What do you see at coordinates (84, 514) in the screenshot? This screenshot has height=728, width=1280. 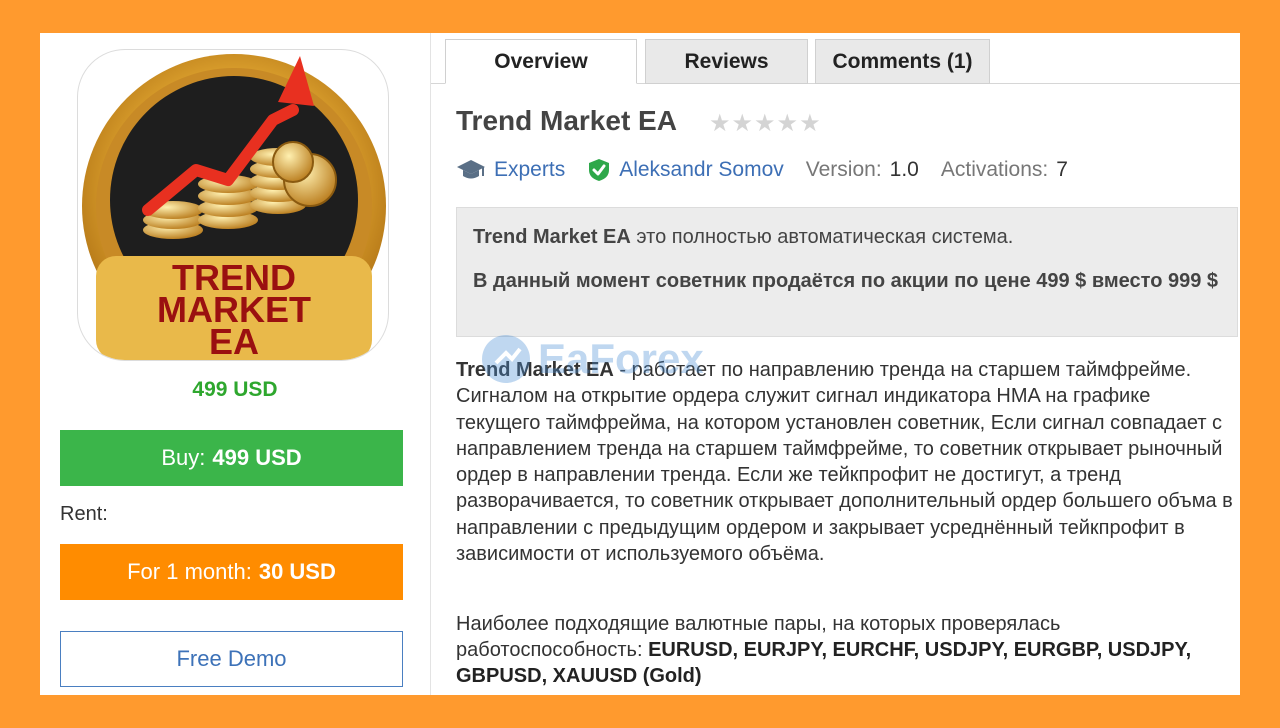 I see `rent-label: Rent:` at bounding box center [84, 514].